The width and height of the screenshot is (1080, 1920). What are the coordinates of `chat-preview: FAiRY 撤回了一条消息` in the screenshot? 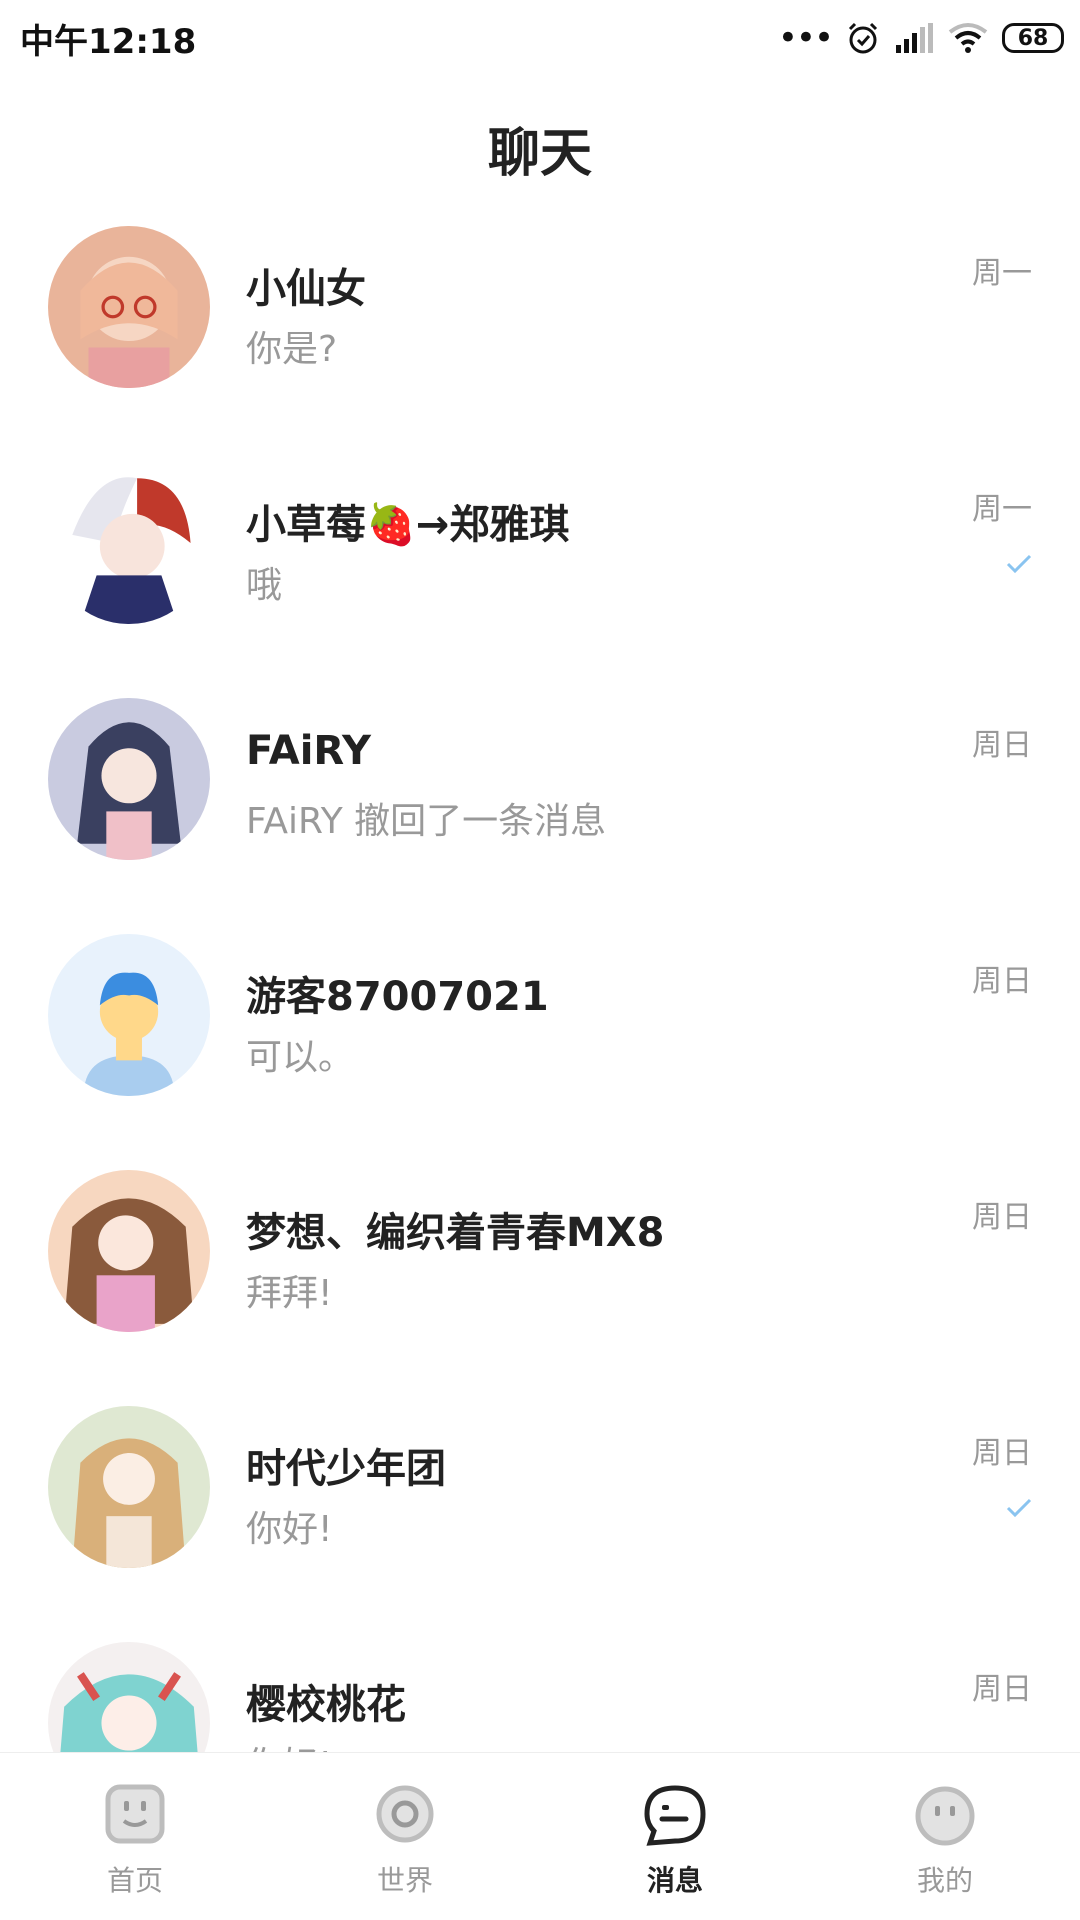 It's located at (426, 821).